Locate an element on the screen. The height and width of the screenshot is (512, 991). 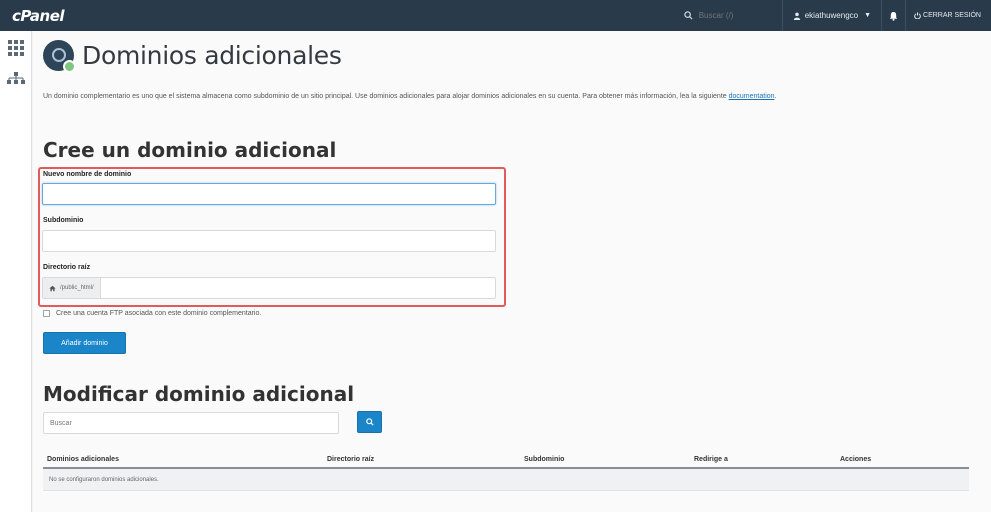
page-header: Dominios adicionales is located at coordinates (192, 56).